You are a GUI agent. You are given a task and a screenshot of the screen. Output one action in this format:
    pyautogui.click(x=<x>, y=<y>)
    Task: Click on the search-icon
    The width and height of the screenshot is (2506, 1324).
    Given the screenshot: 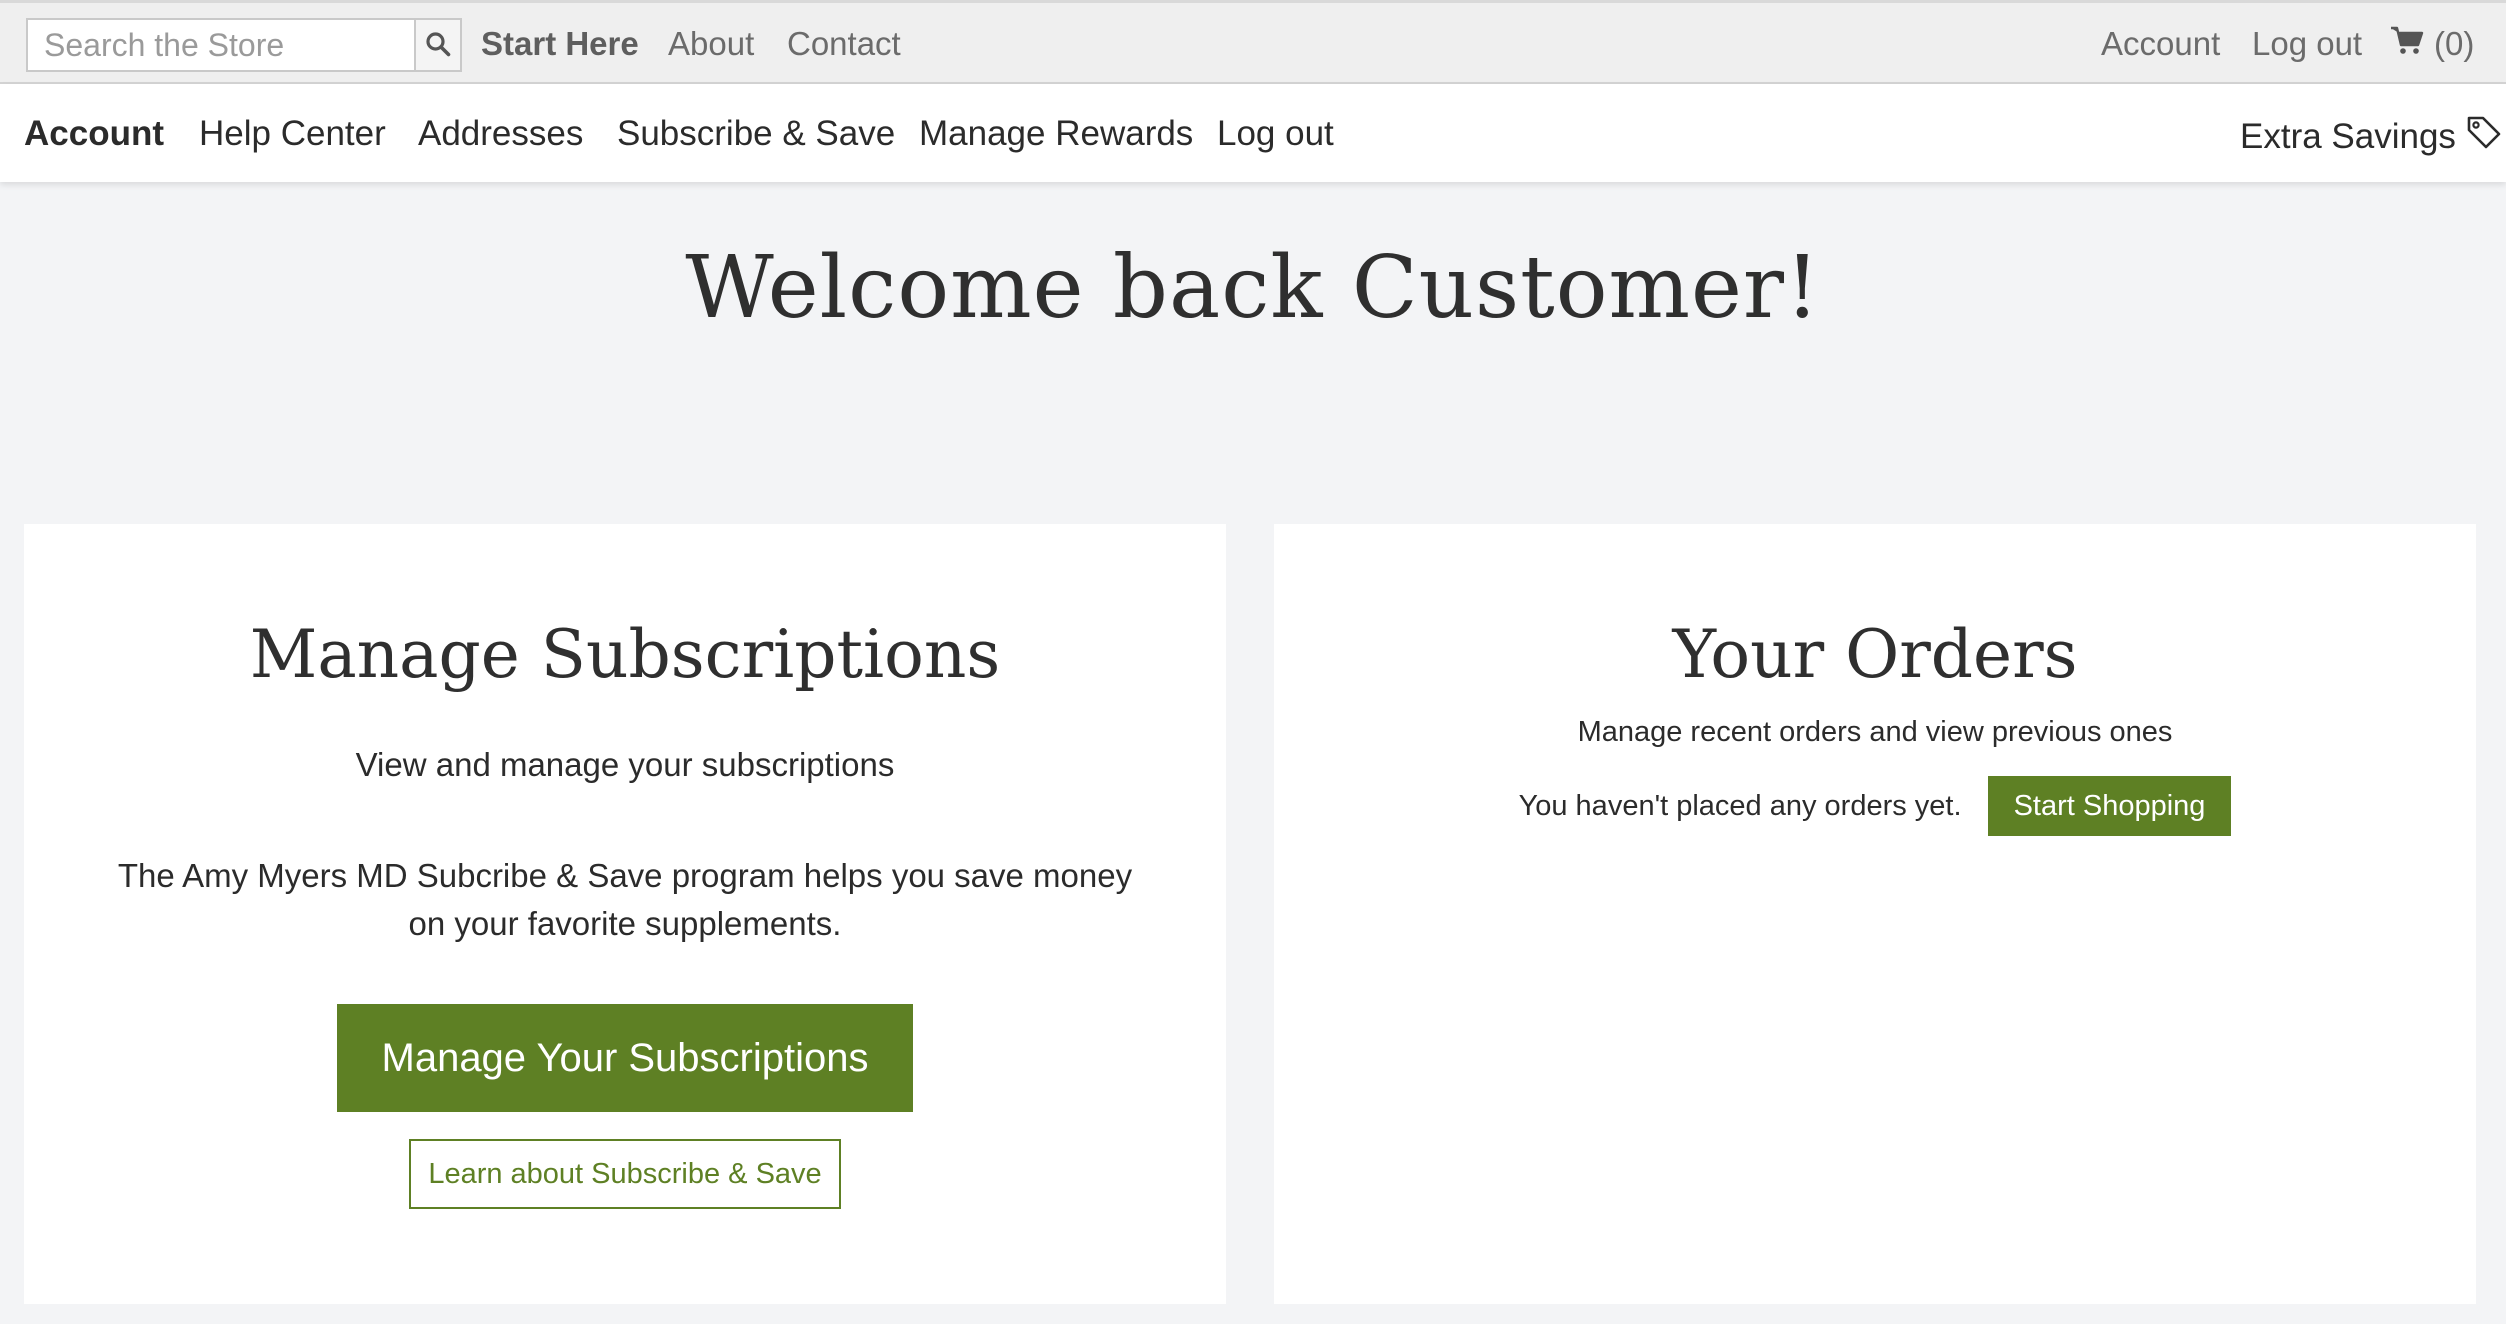 What is the action you would take?
    pyautogui.click(x=438, y=45)
    